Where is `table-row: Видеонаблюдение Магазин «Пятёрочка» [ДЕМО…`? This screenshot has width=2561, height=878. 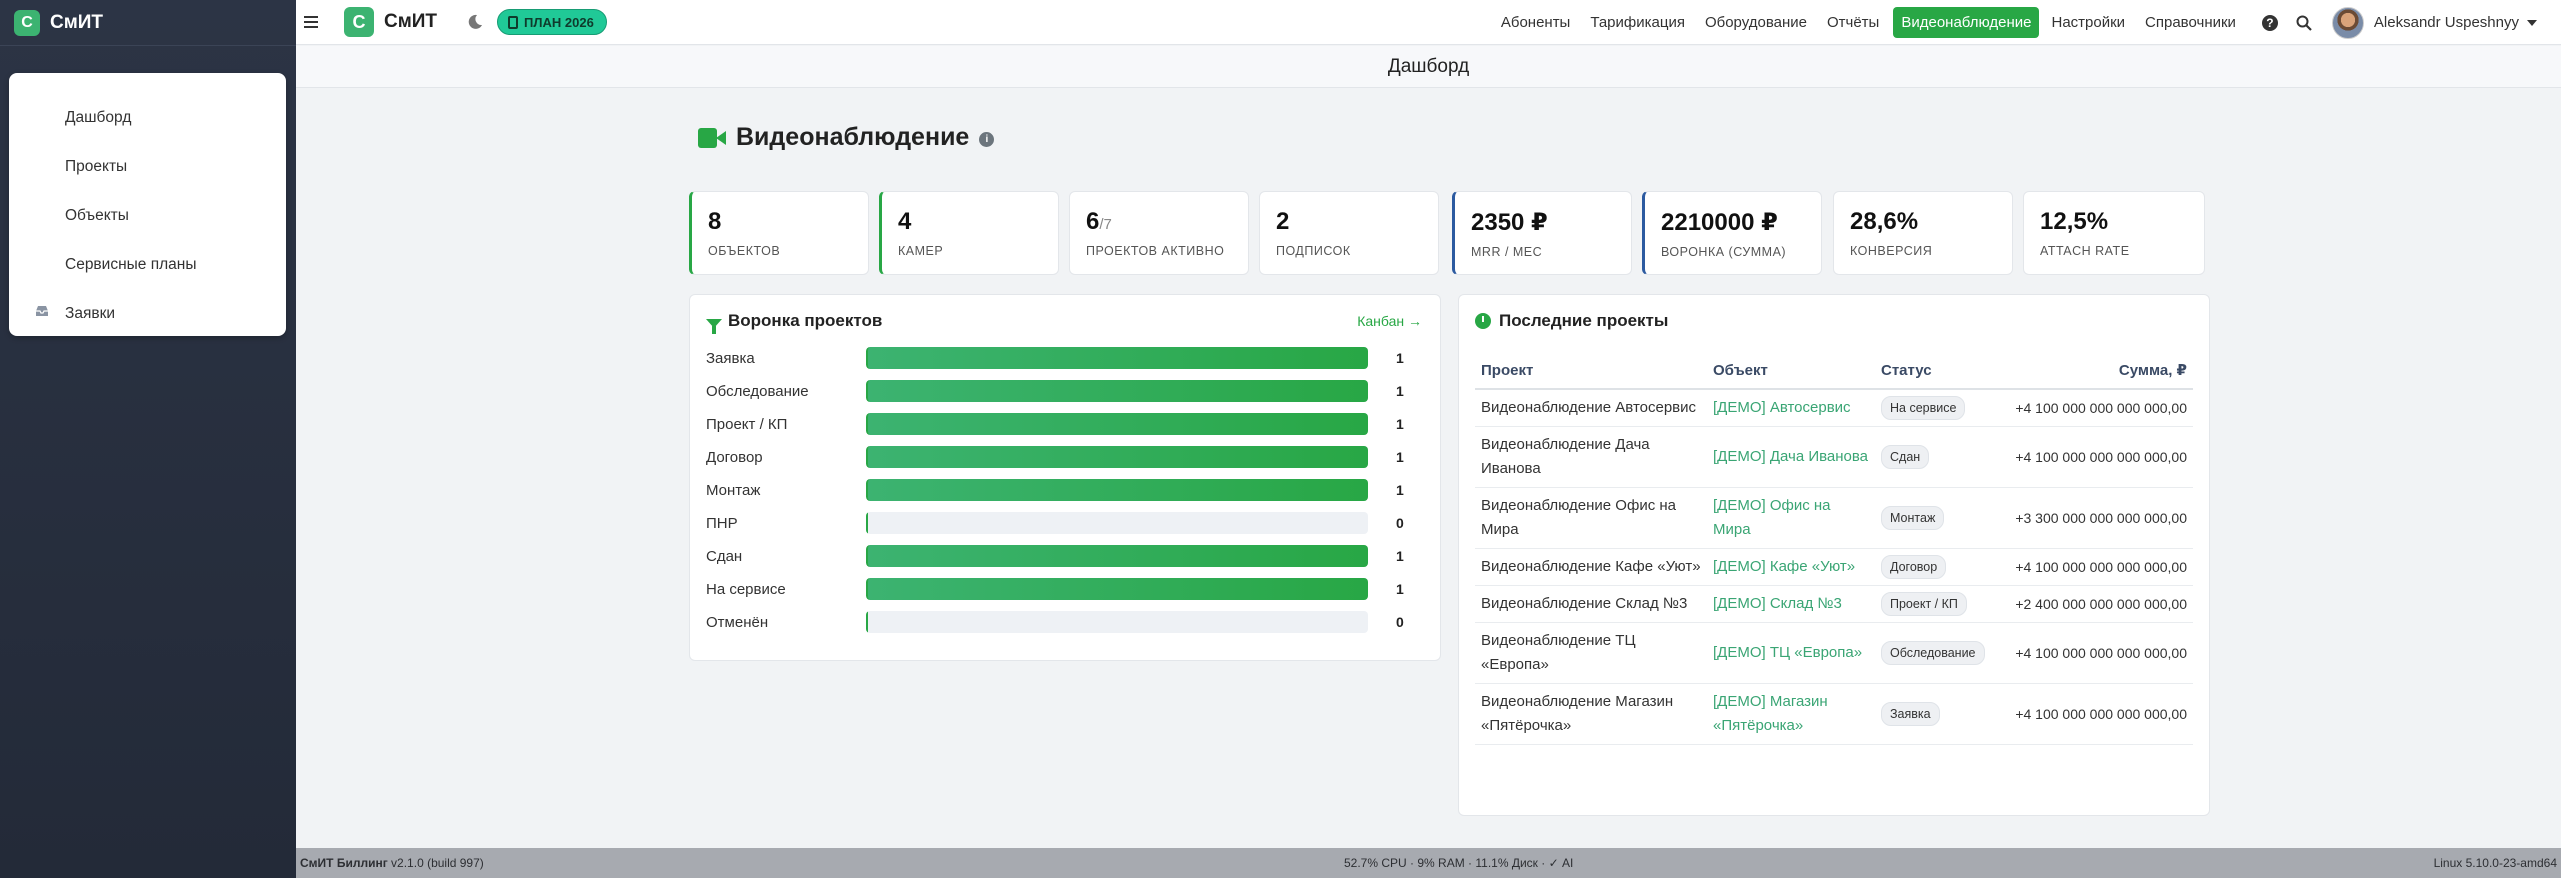
table-row: Видеонаблюдение Магазин «Пятёрочка» [ДЕМО… is located at coordinates (1834, 714).